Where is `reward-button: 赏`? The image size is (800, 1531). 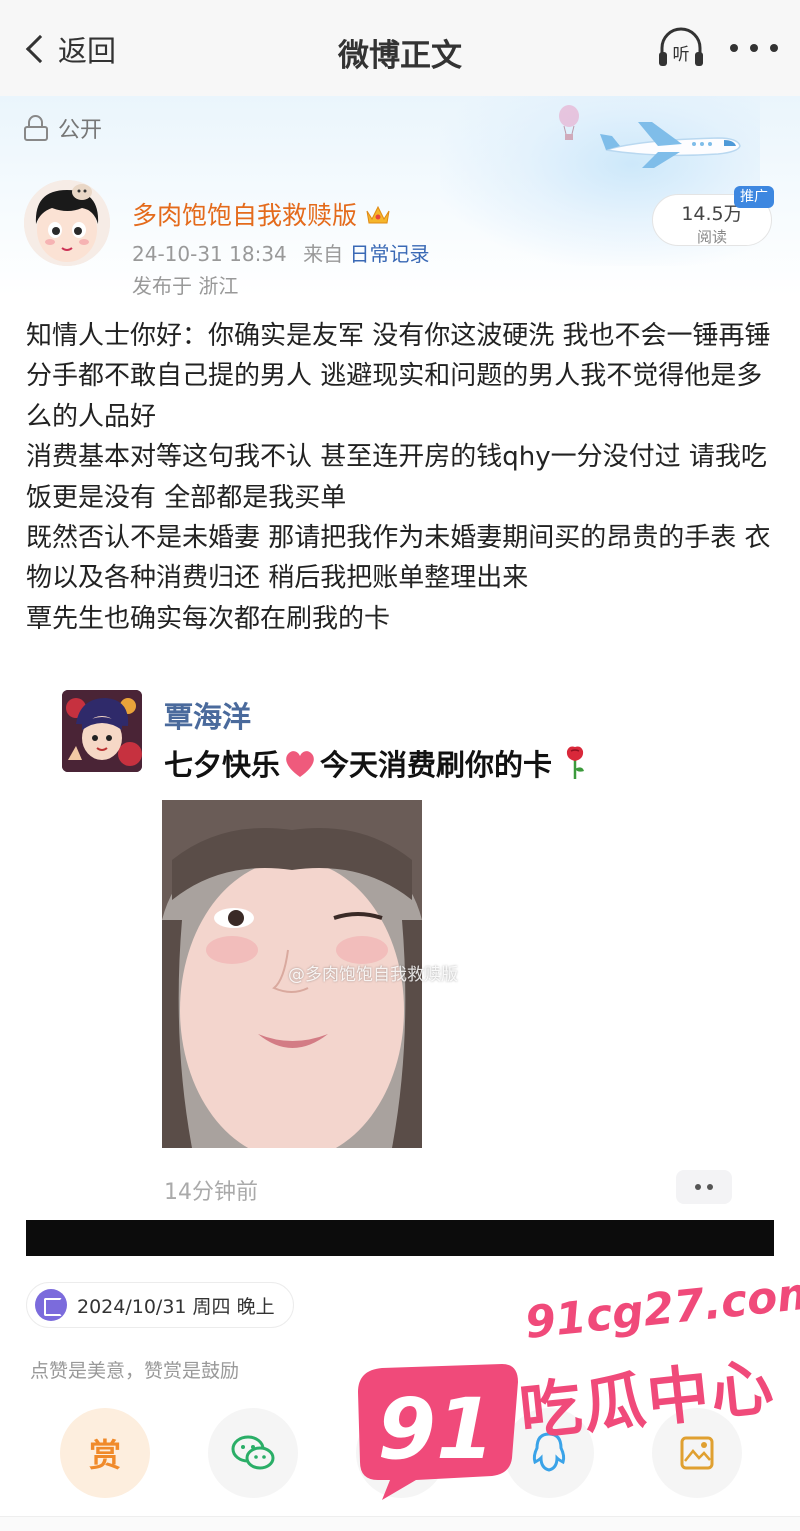 reward-button: 赏 is located at coordinates (105, 1453).